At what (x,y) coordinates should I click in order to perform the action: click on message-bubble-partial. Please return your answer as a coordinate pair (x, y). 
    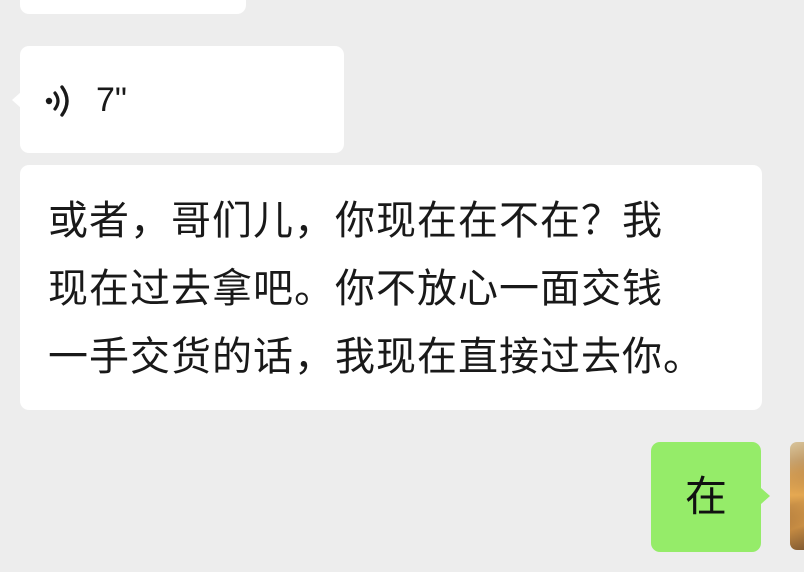
    Looking at the image, I should click on (133, 7).